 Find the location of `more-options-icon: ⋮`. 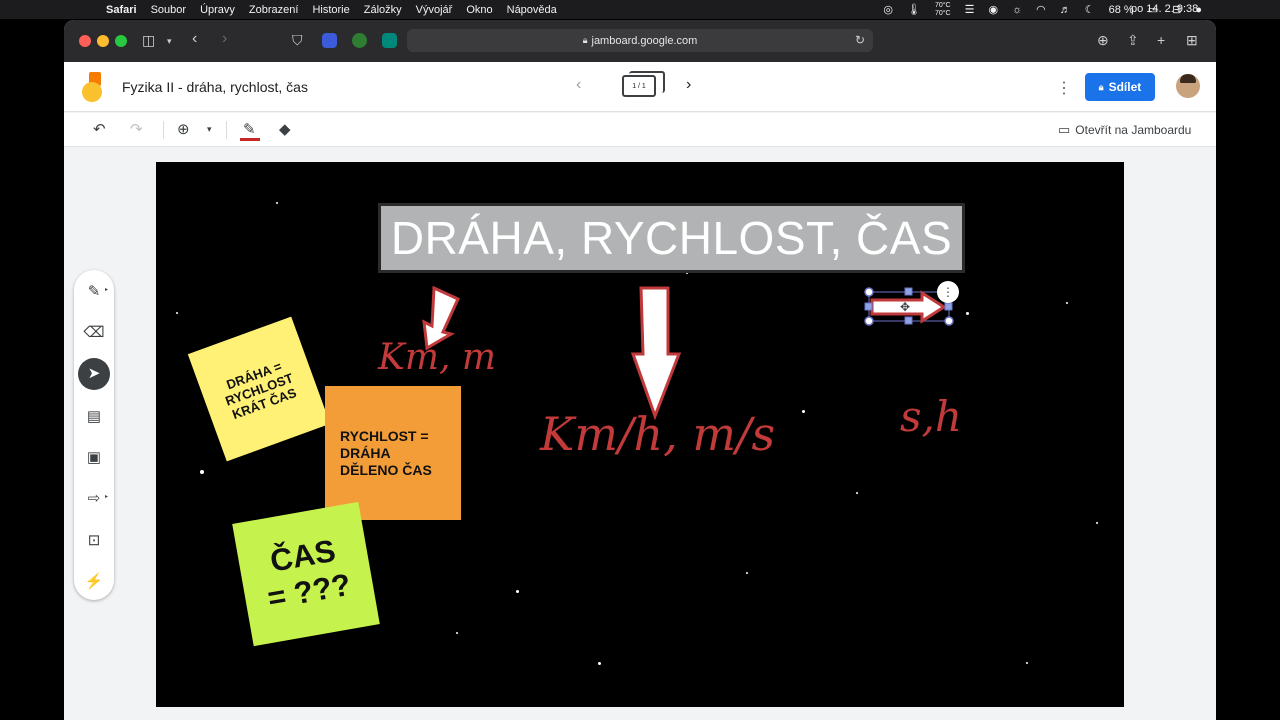

more-options-icon: ⋮ is located at coordinates (1064, 88).